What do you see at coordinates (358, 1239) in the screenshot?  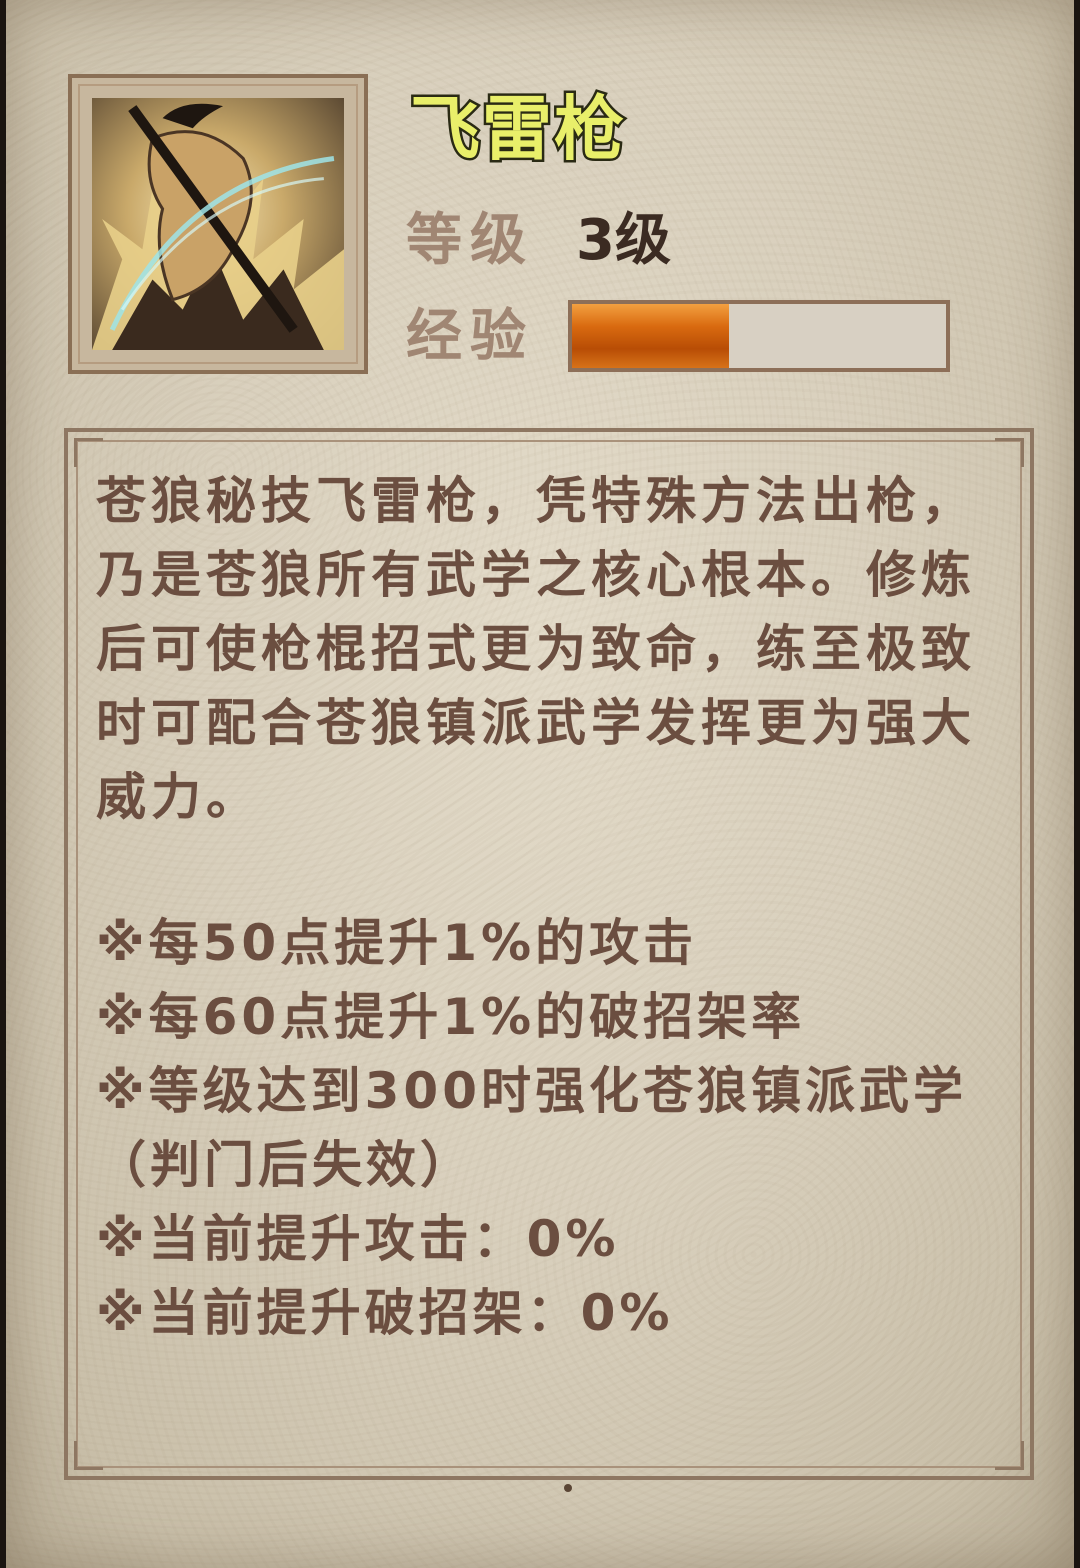 I see `effect-item: ※当前提升攻击：0%` at bounding box center [358, 1239].